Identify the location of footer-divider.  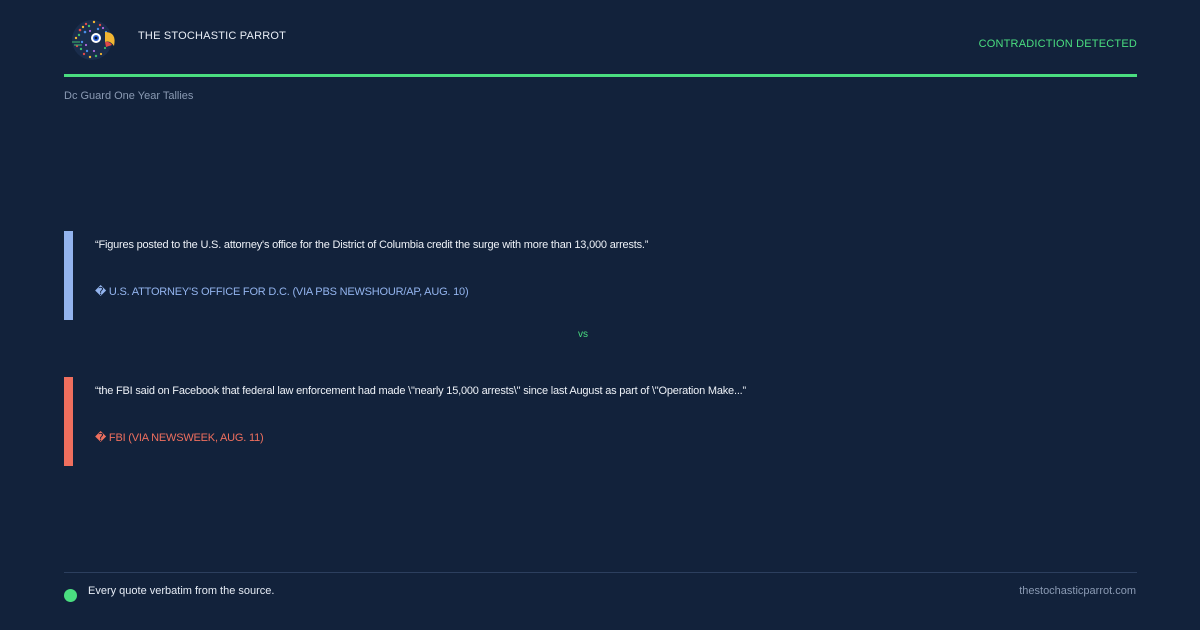
(600, 572).